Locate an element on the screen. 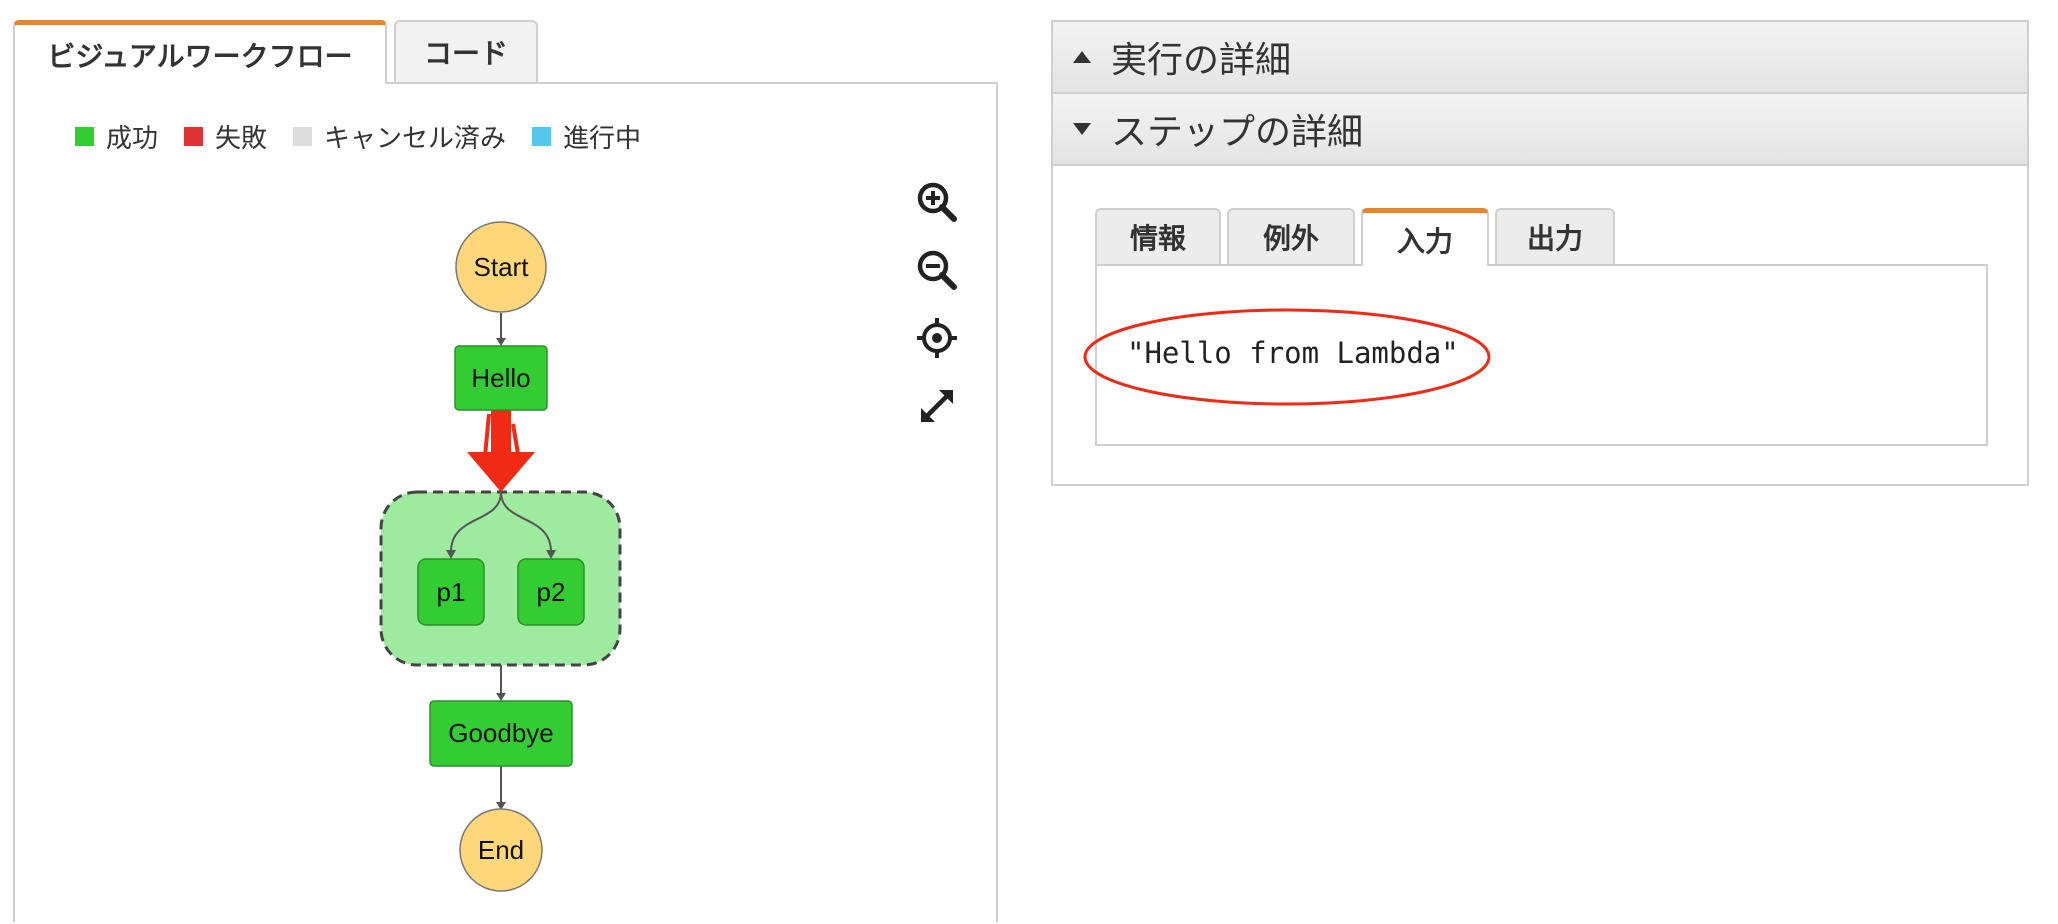 The image size is (2058, 924). caret-up-icon is located at coordinates (1082, 57).